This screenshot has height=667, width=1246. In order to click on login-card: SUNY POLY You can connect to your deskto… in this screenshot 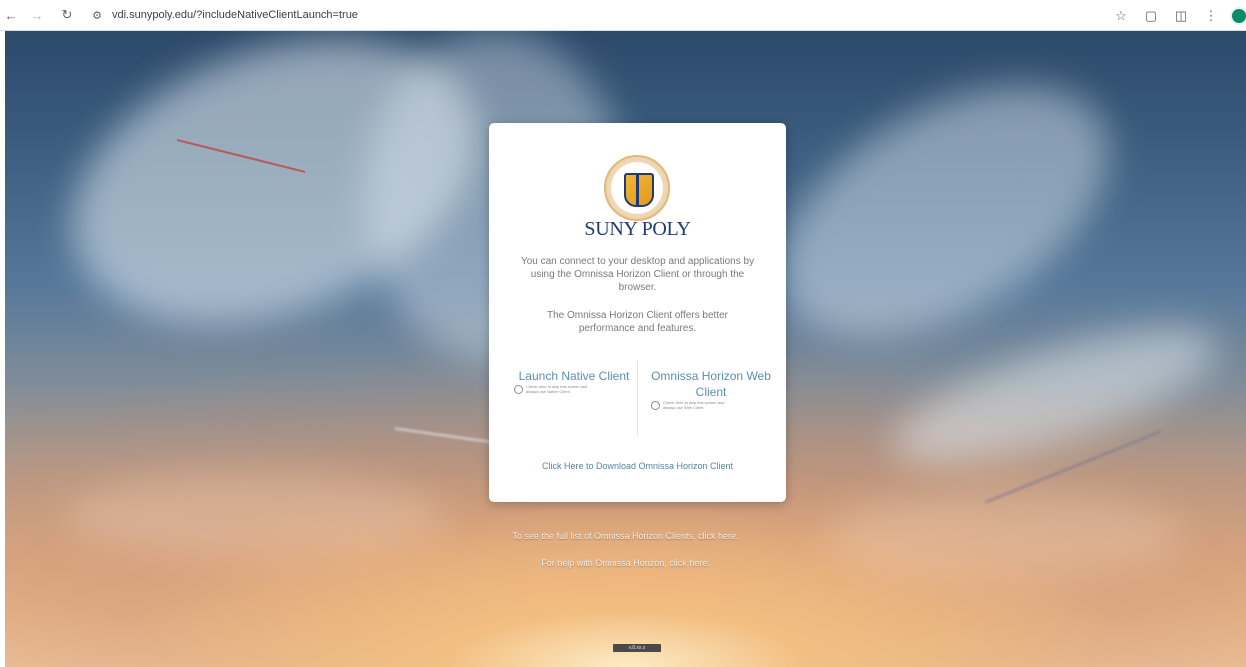, I will do `click(637, 312)`.